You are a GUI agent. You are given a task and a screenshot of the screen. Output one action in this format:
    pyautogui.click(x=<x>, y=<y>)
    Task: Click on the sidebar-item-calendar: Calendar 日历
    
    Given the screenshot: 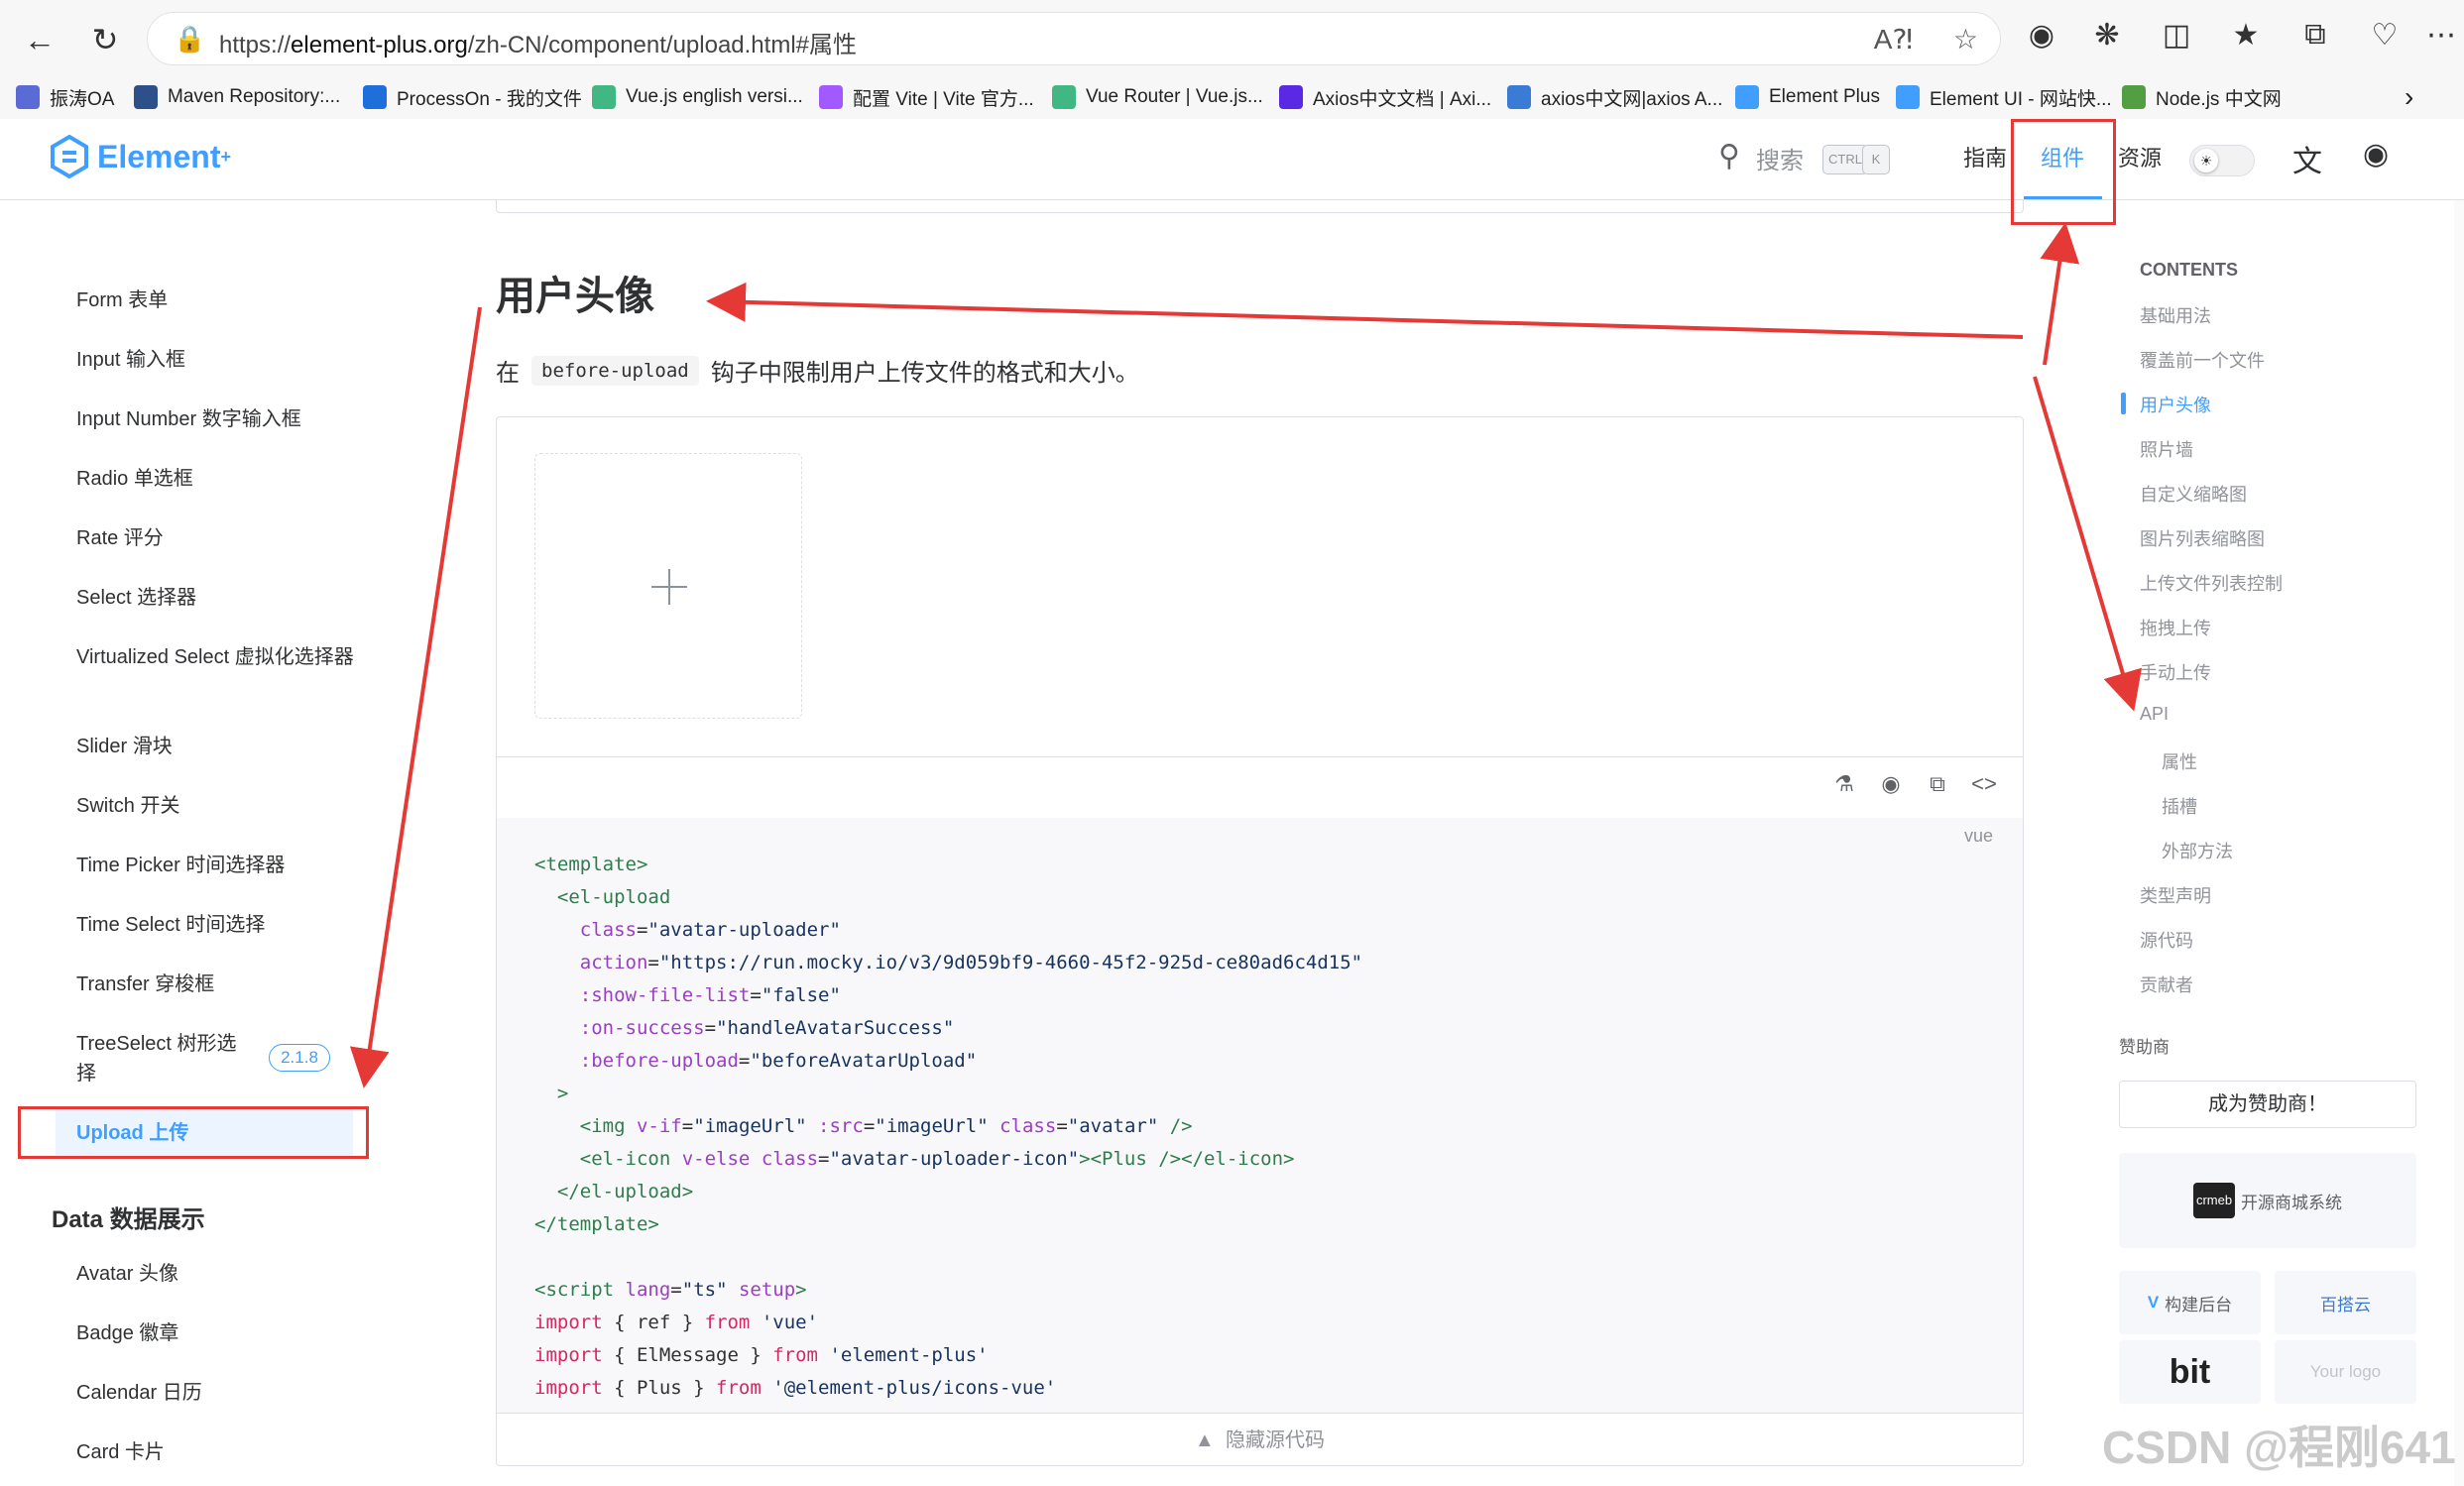 What is the action you would take?
    pyautogui.click(x=215, y=1393)
    